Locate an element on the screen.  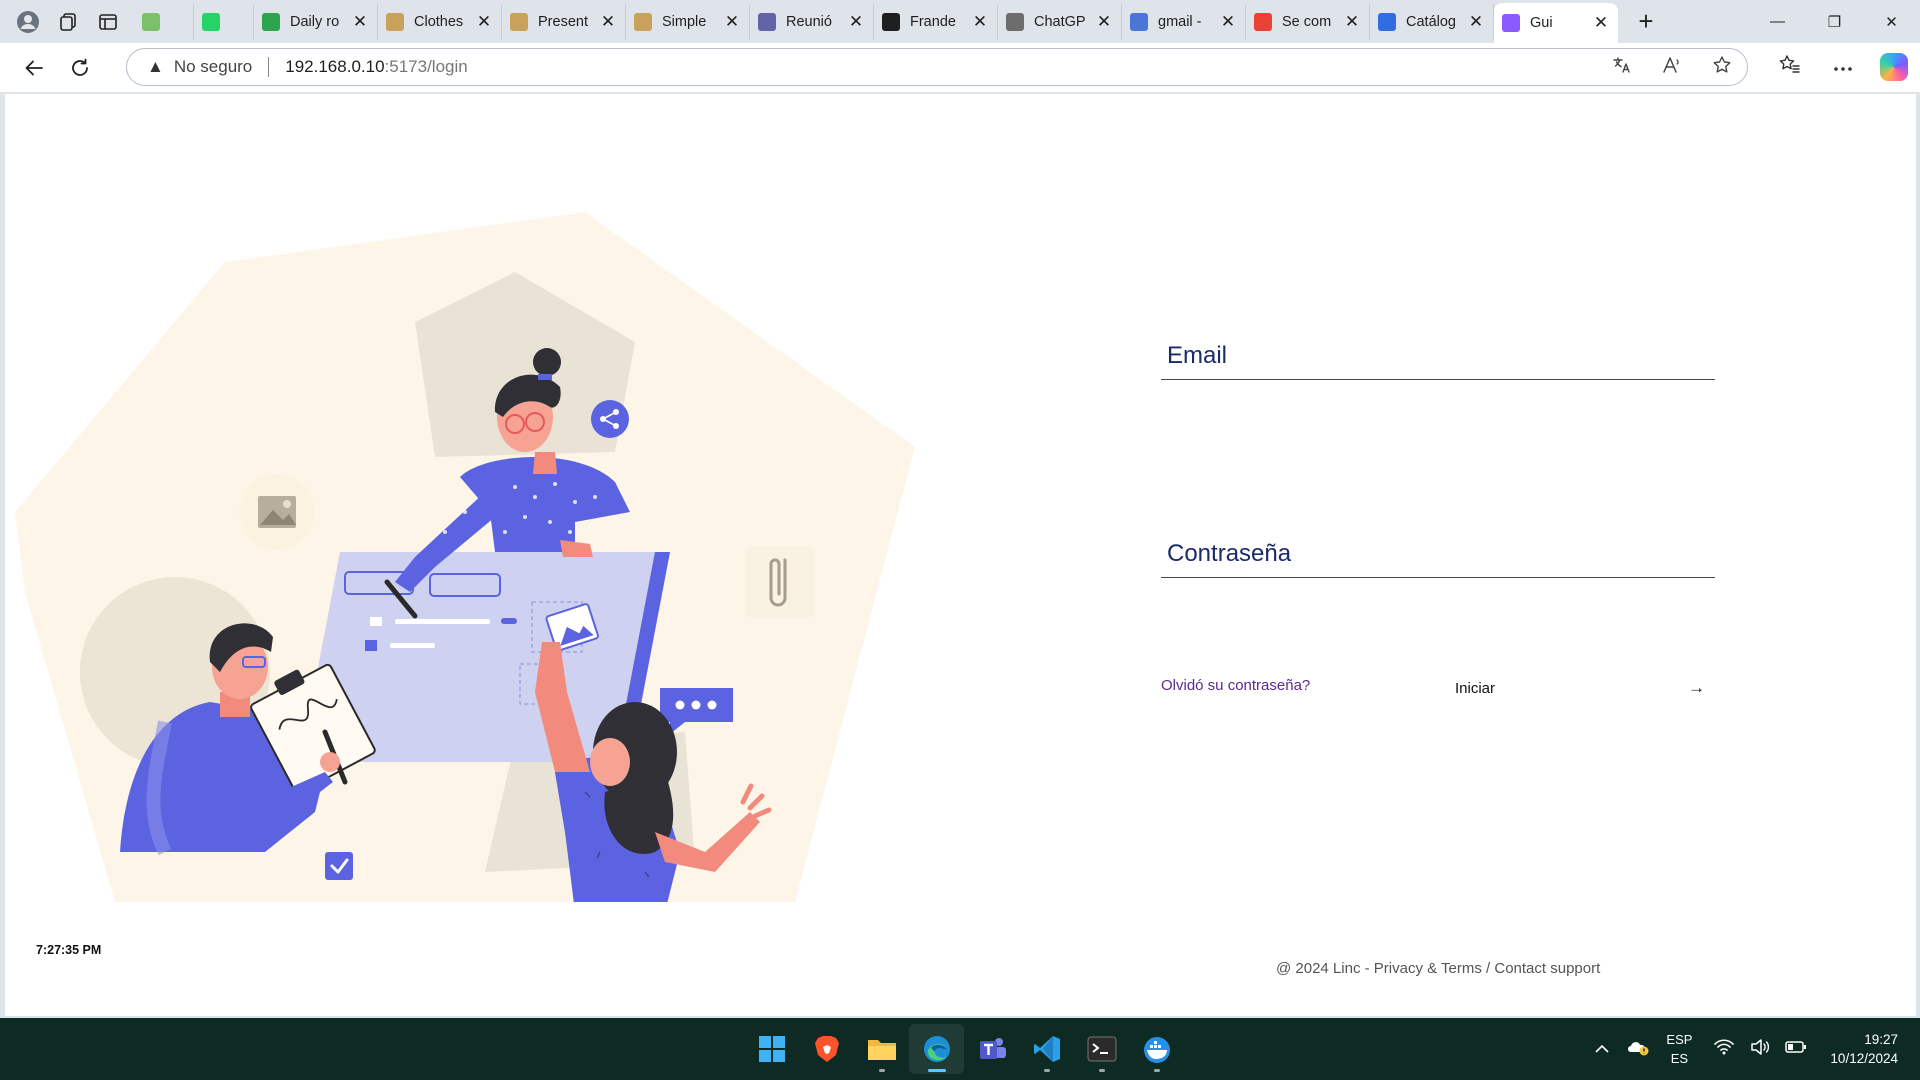
terminal-icon is located at coordinates (1101, 1049).